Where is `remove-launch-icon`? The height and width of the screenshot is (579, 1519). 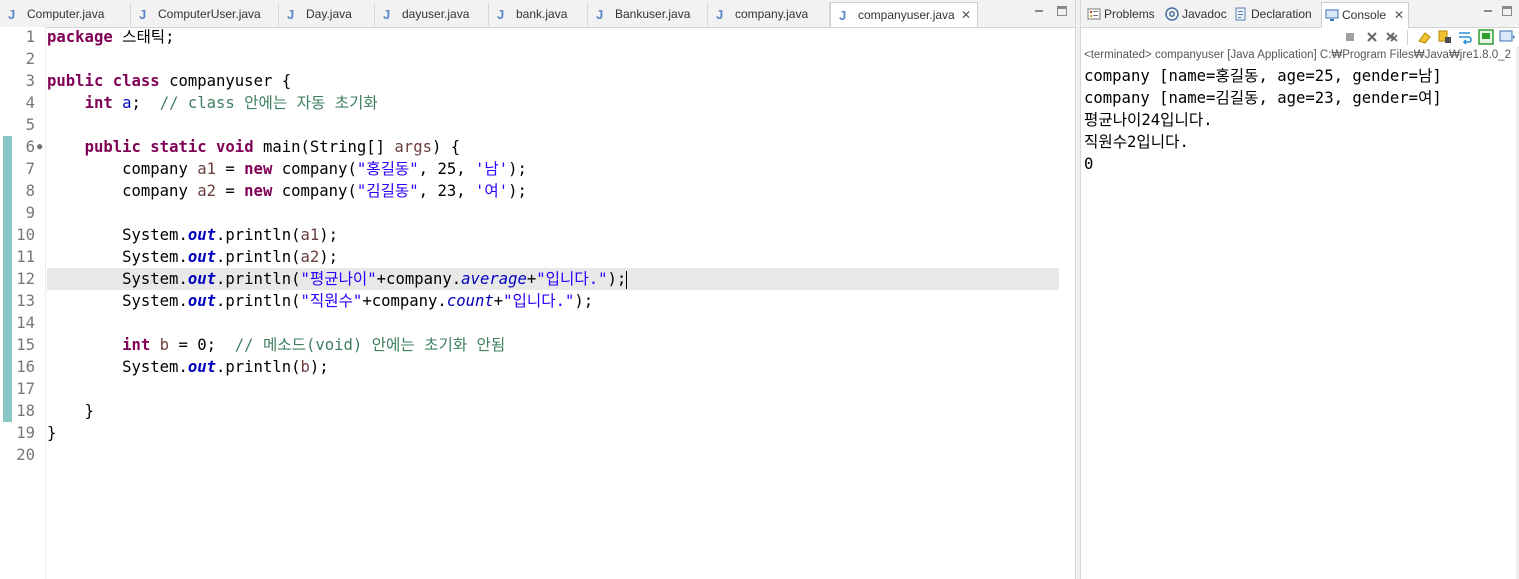
remove-launch-icon is located at coordinates (1372, 37).